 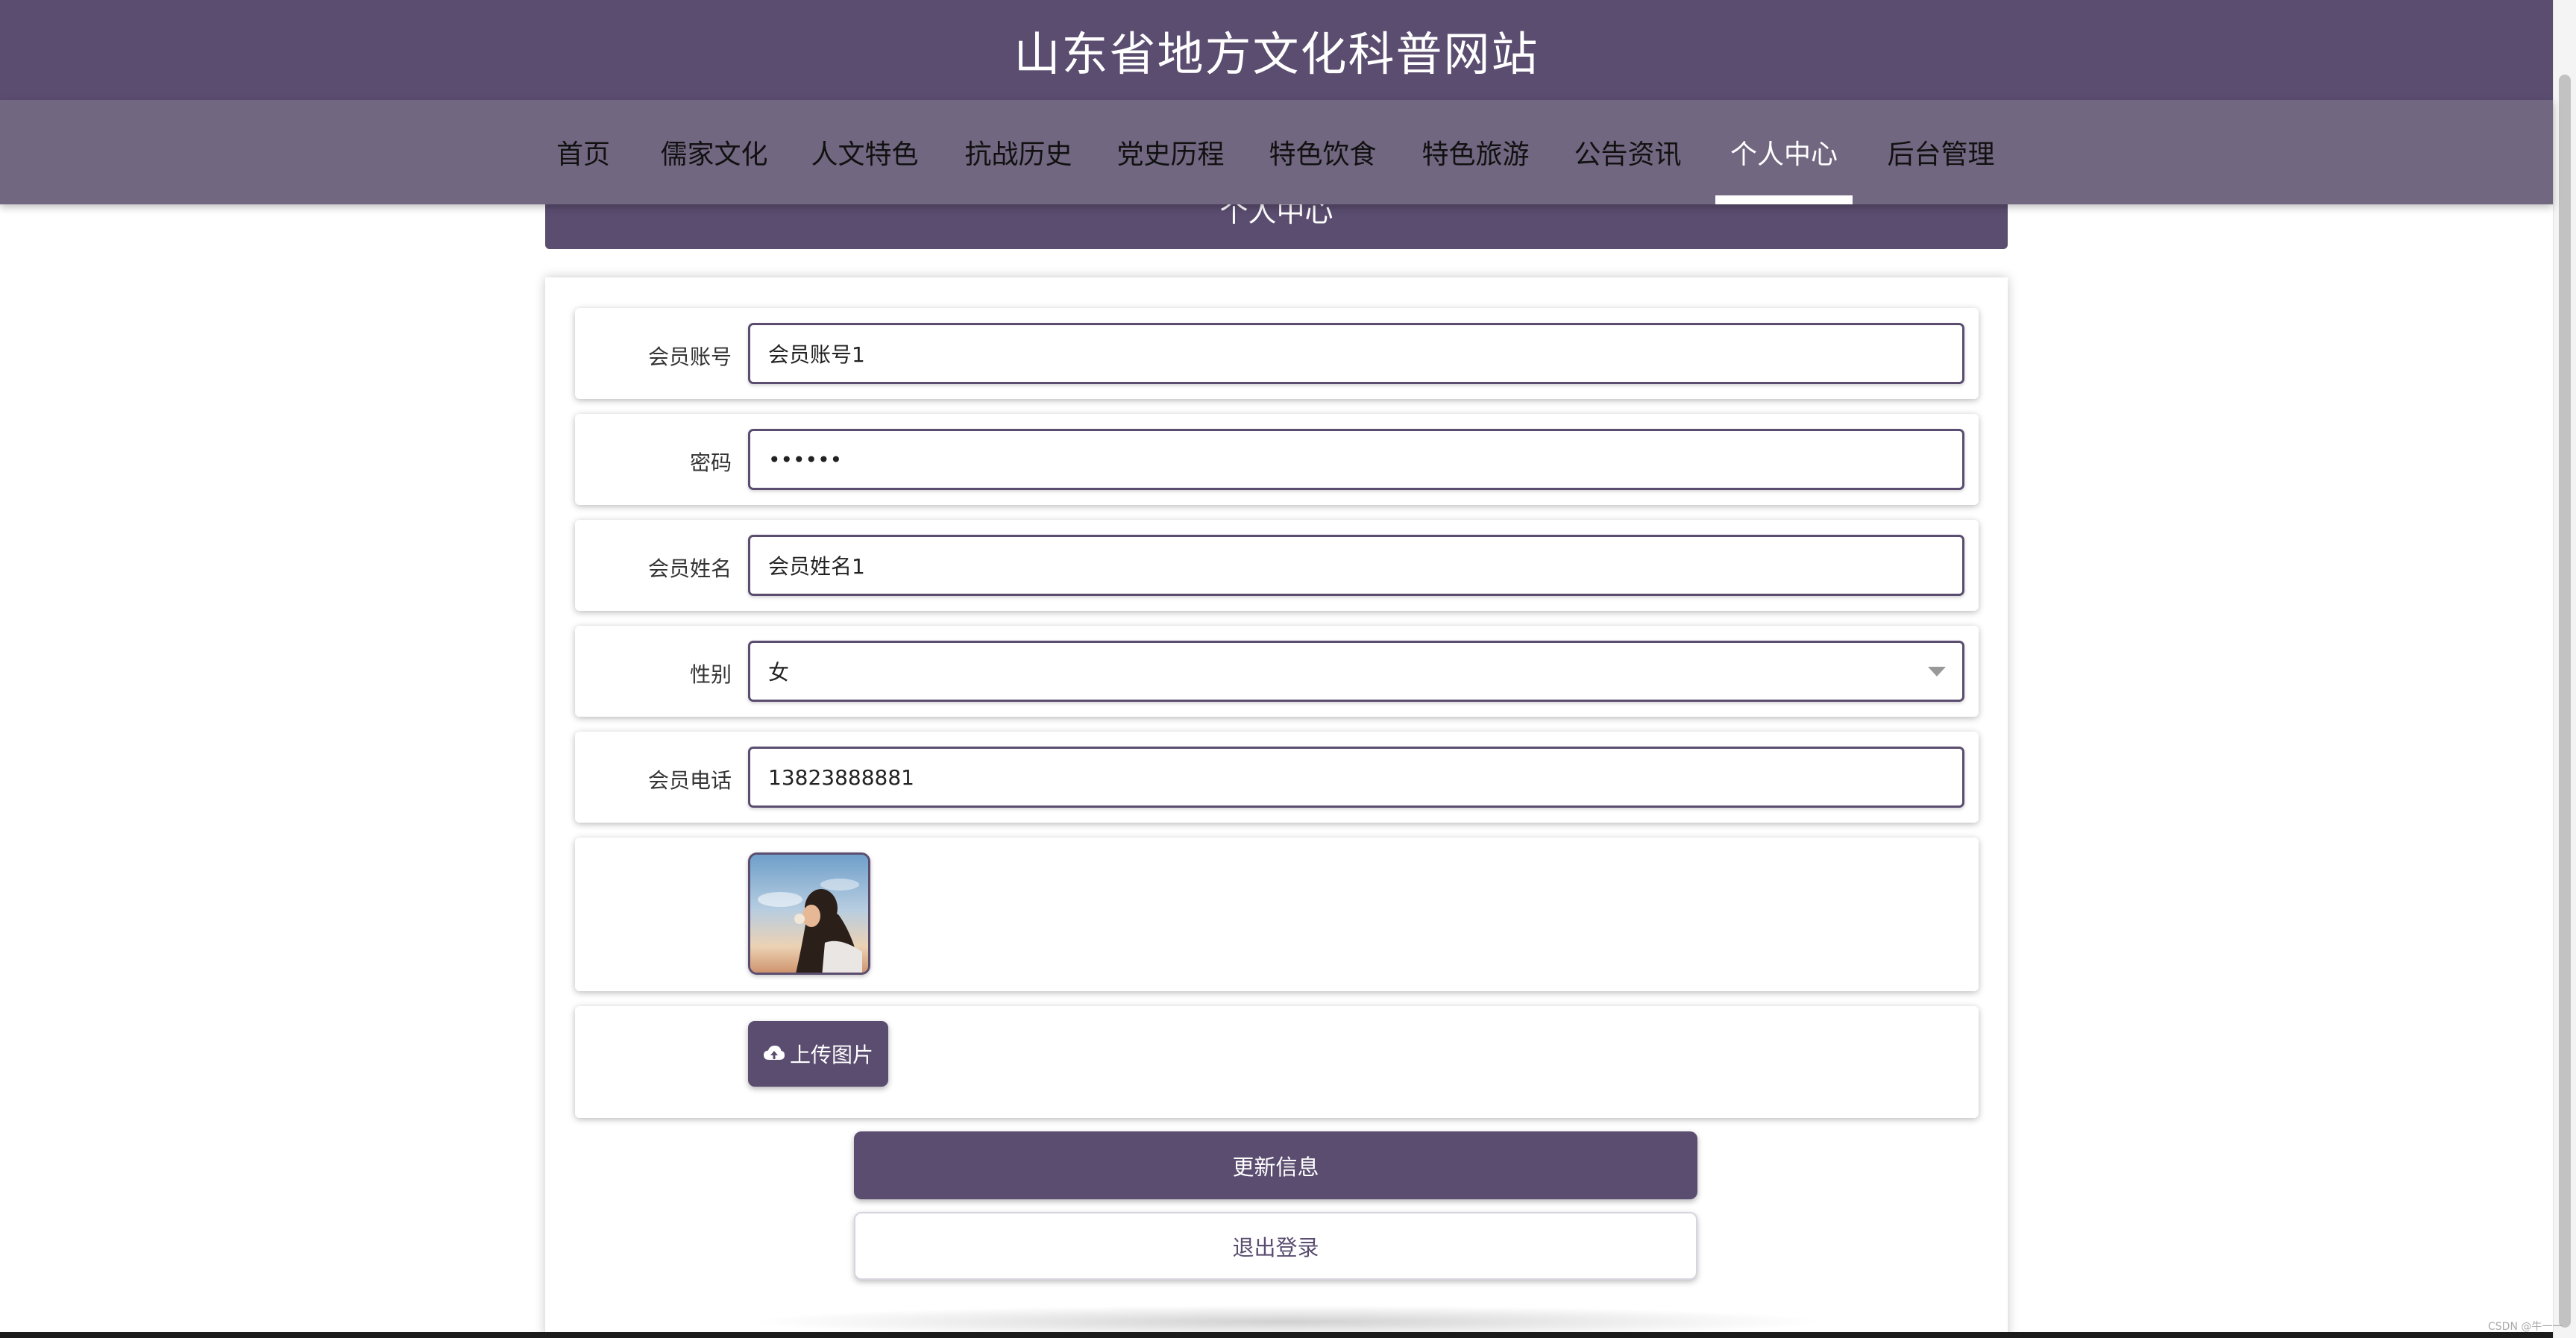 I want to click on active-nav-indicator, so click(x=1784, y=199).